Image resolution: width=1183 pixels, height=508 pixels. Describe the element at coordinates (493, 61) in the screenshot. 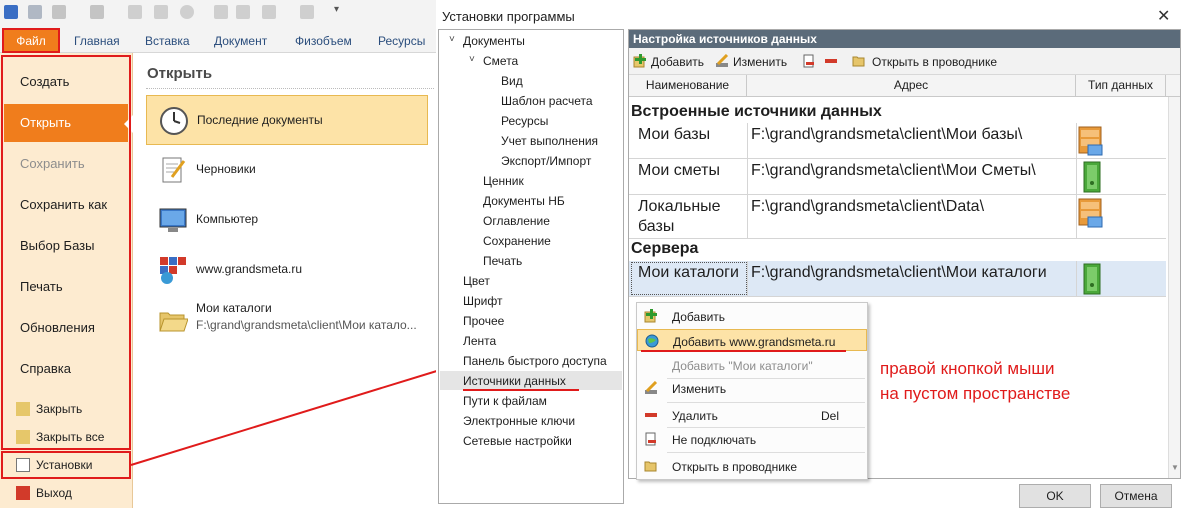

I see `tree-node-smeta: ˅ Смета` at that location.